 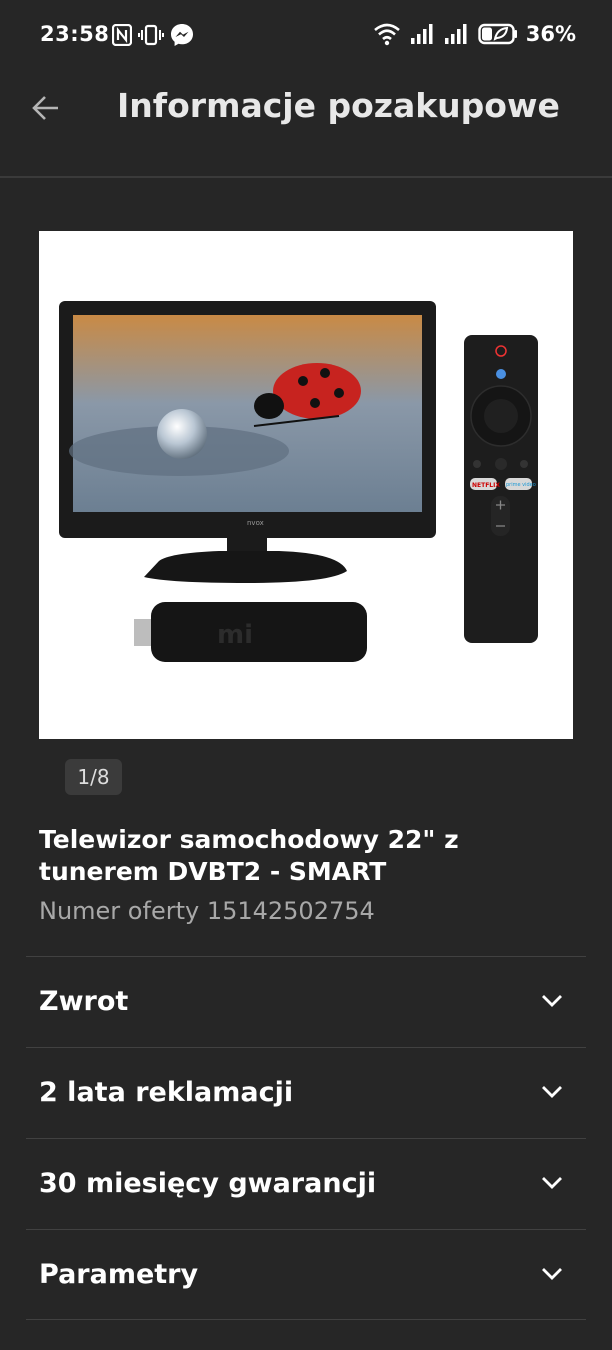 I want to click on back-button, so click(x=46, y=108).